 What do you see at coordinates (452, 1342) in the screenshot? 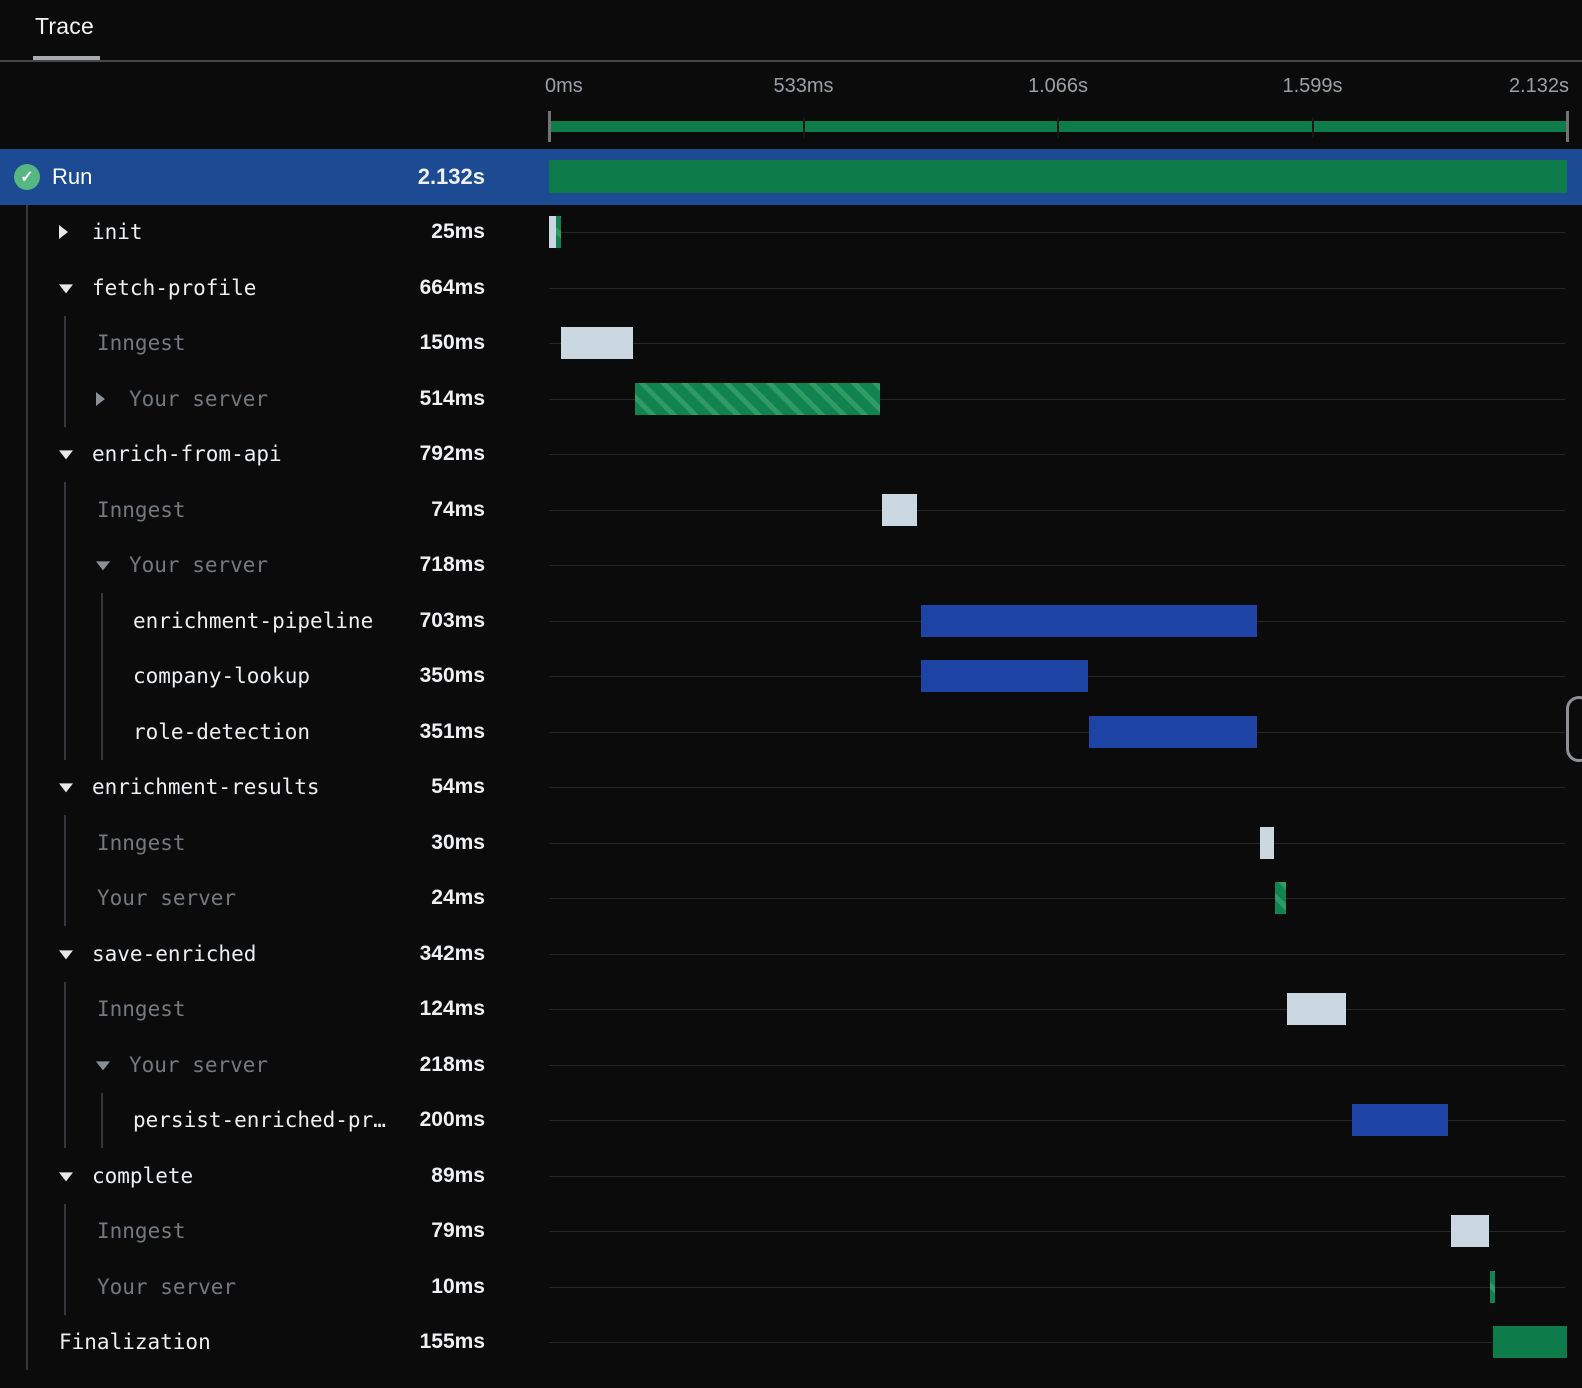
I see `row-duration: 155ms` at bounding box center [452, 1342].